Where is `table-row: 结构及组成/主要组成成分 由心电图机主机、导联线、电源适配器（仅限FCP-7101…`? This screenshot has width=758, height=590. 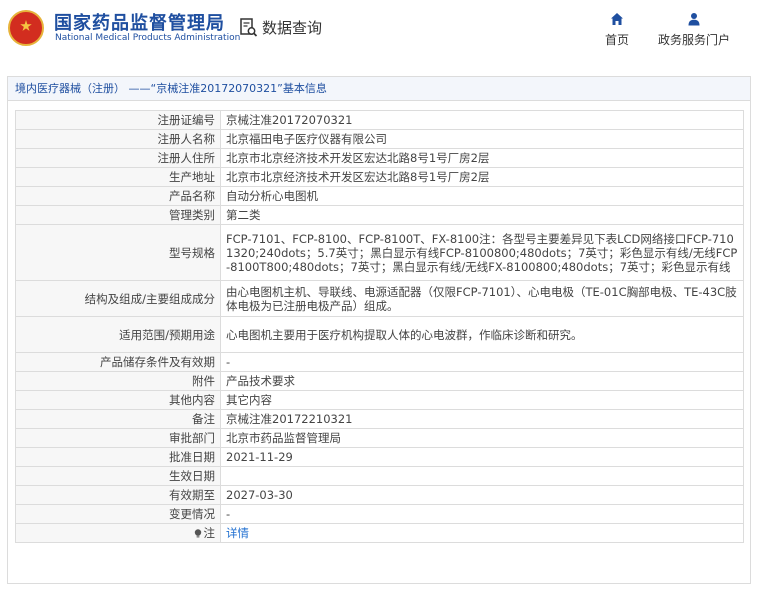
table-row: 结构及组成/主要组成成分 由心电图机主机、导联线、电源适配器（仅限FCP-7101… is located at coordinates (379, 298).